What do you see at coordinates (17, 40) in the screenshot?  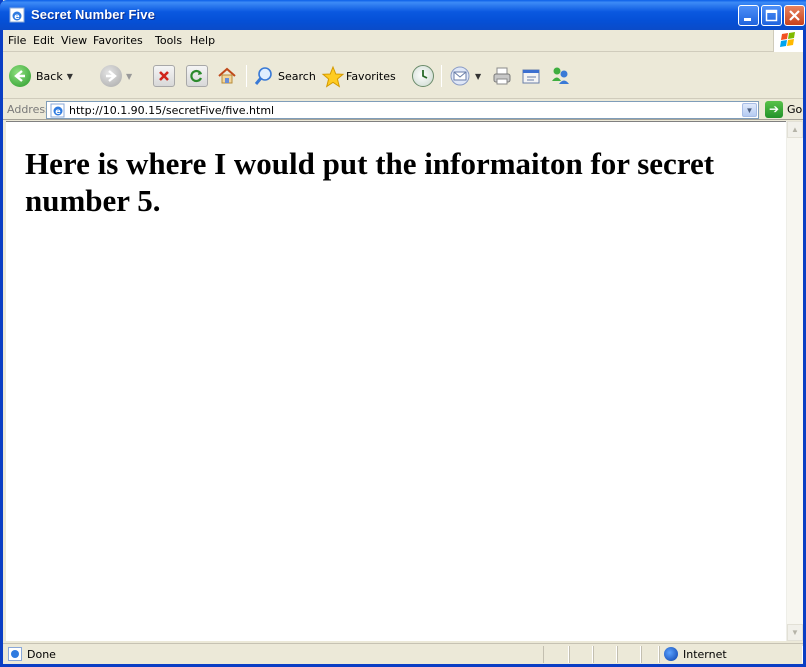 I see `menu-file: File` at bounding box center [17, 40].